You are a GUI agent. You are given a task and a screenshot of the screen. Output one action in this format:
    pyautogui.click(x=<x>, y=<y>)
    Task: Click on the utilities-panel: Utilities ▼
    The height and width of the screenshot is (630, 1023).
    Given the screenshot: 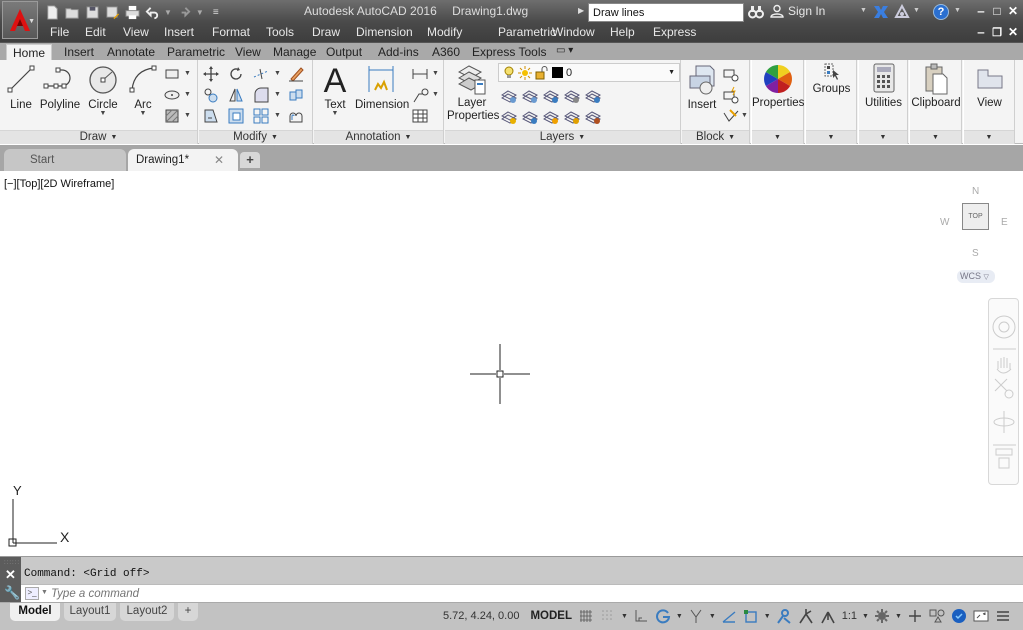 What is the action you would take?
    pyautogui.click(x=883, y=102)
    